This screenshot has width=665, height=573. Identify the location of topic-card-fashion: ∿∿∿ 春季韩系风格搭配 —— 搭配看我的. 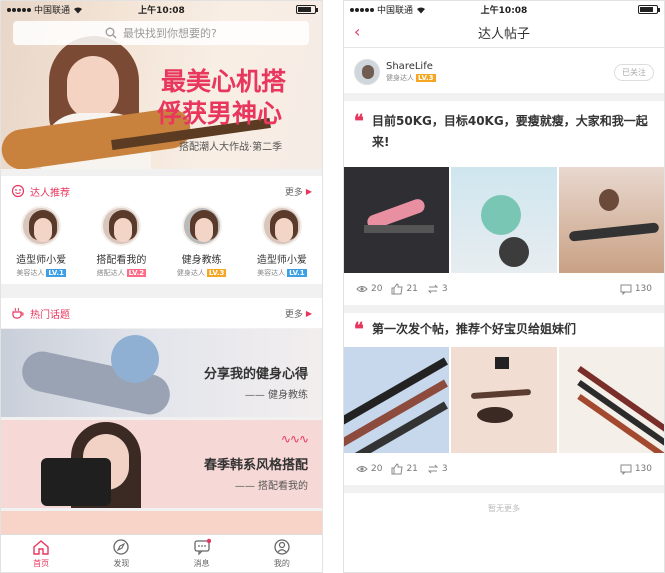
(161, 464).